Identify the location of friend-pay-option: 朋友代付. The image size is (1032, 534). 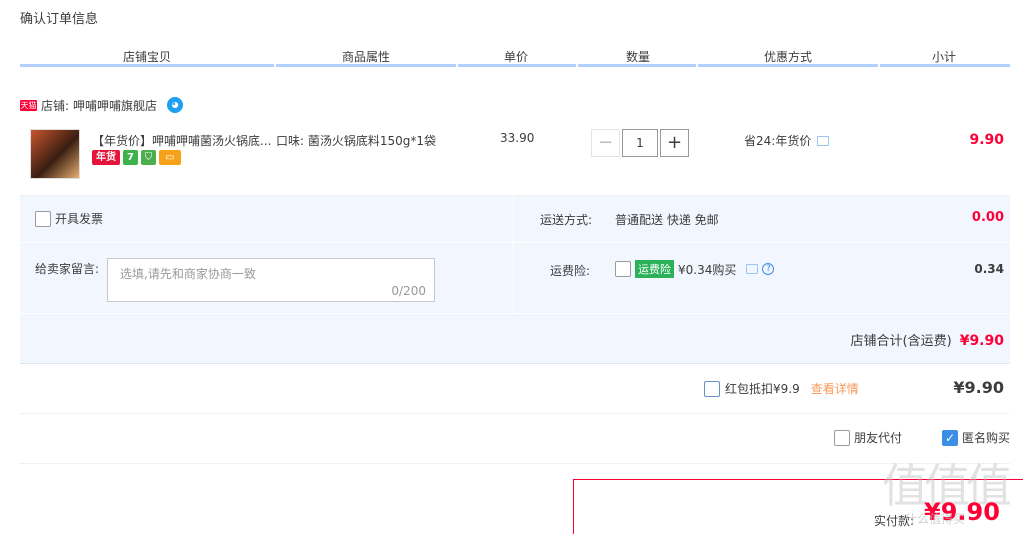
(868, 437).